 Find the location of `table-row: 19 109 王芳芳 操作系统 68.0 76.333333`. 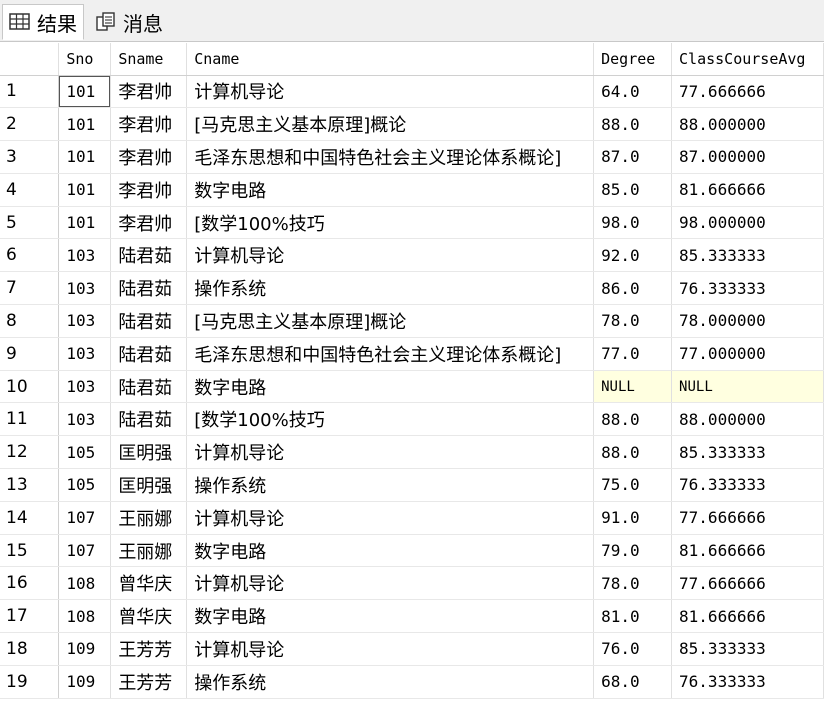

table-row: 19 109 王芳芳 操作系统 68.0 76.333333 is located at coordinates (412, 682).